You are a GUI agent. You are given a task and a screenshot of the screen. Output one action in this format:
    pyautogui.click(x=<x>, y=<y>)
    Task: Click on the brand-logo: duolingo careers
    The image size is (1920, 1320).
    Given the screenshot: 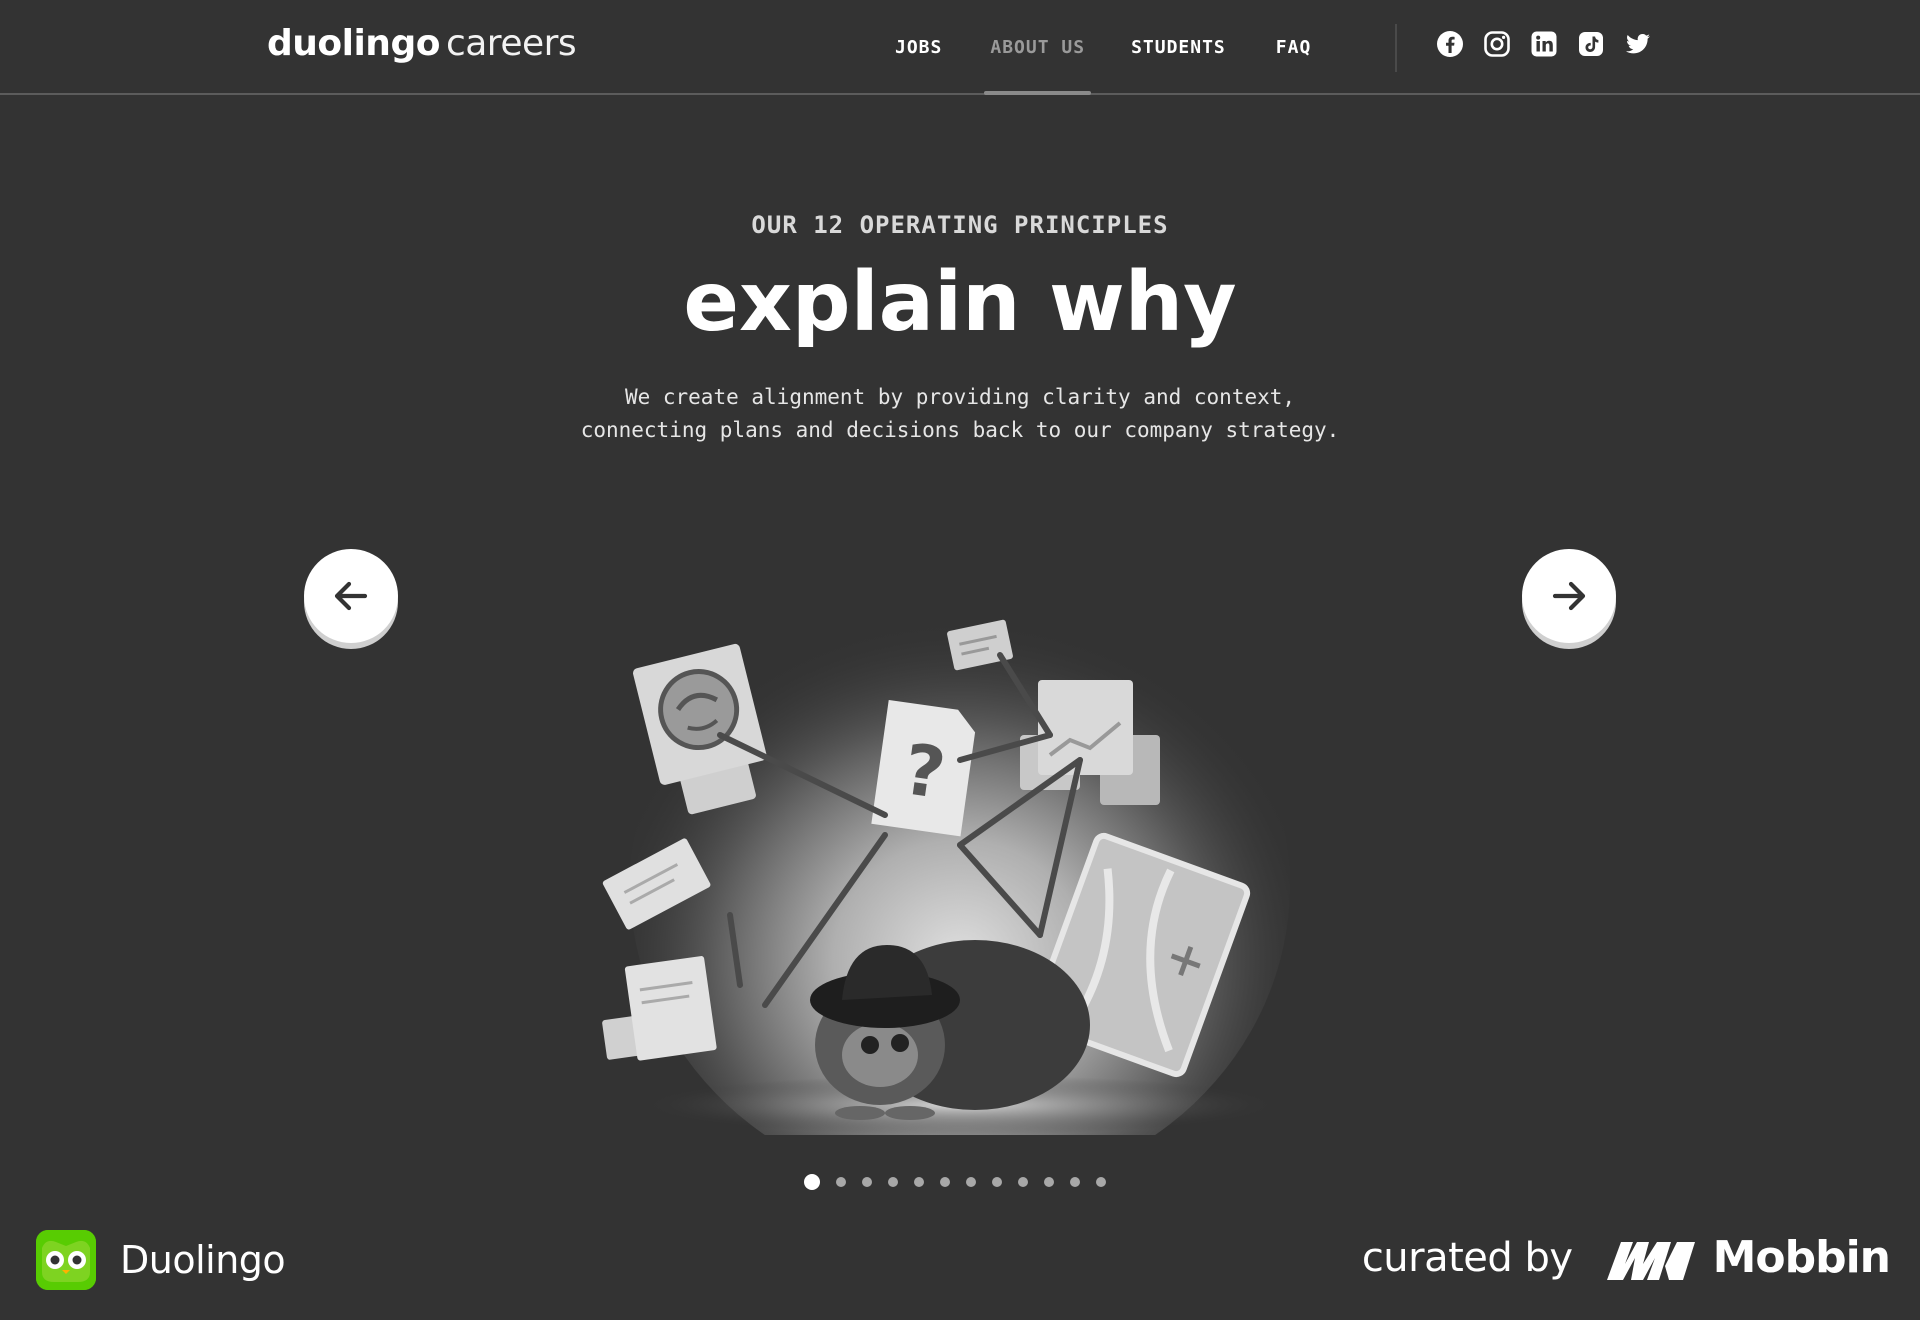 What is the action you would take?
    pyautogui.click(x=422, y=44)
    